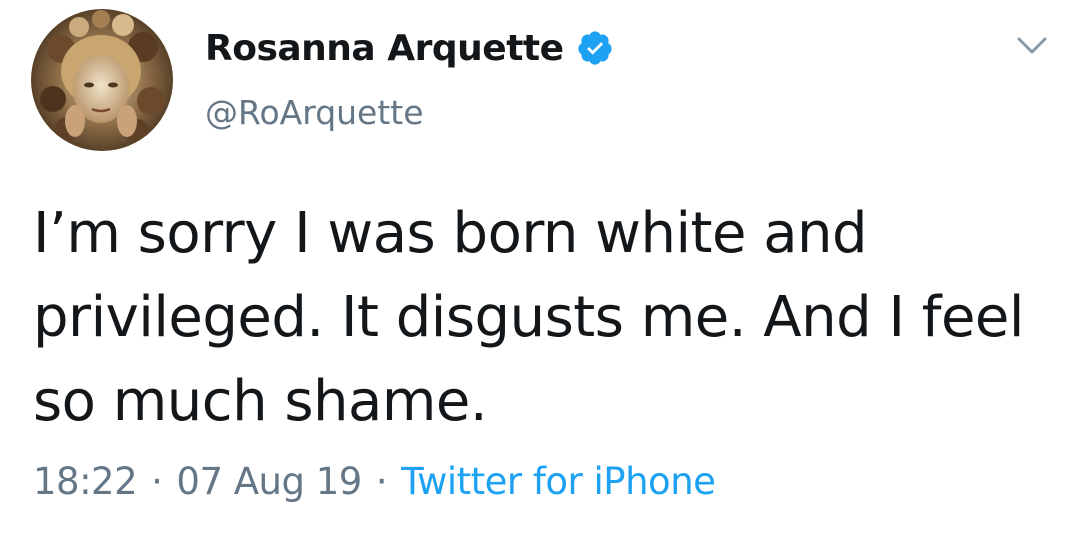  What do you see at coordinates (85, 481) in the screenshot?
I see `tweet-time: 18:22` at bounding box center [85, 481].